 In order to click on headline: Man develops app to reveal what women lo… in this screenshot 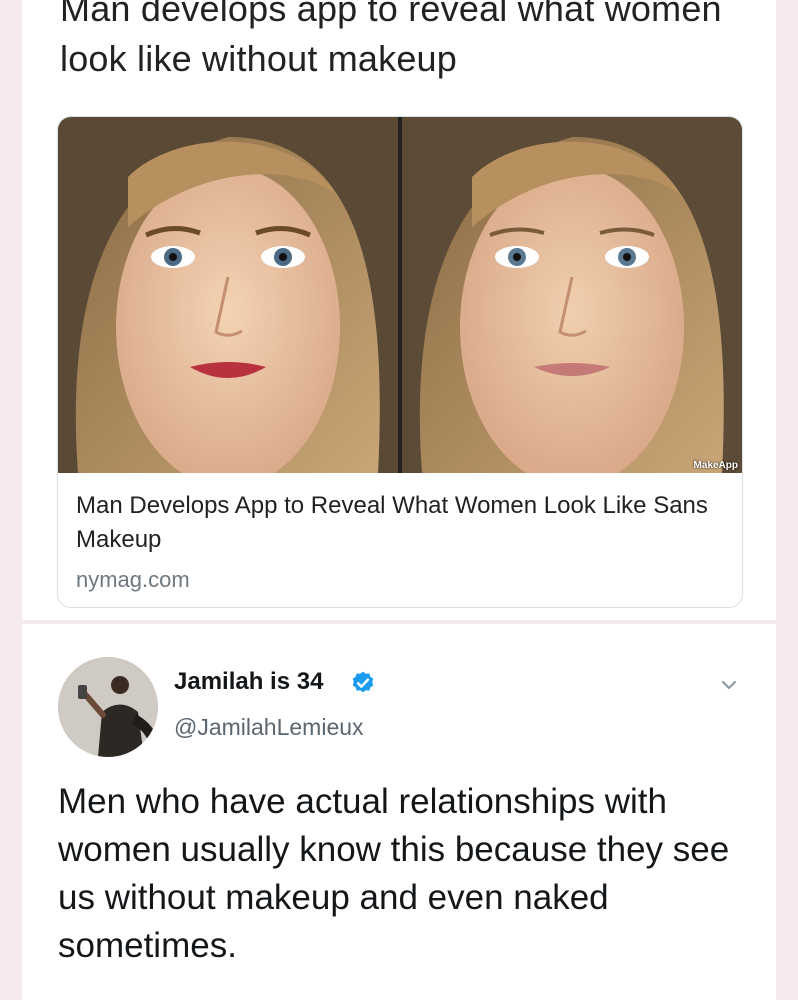, I will do `click(391, 39)`.